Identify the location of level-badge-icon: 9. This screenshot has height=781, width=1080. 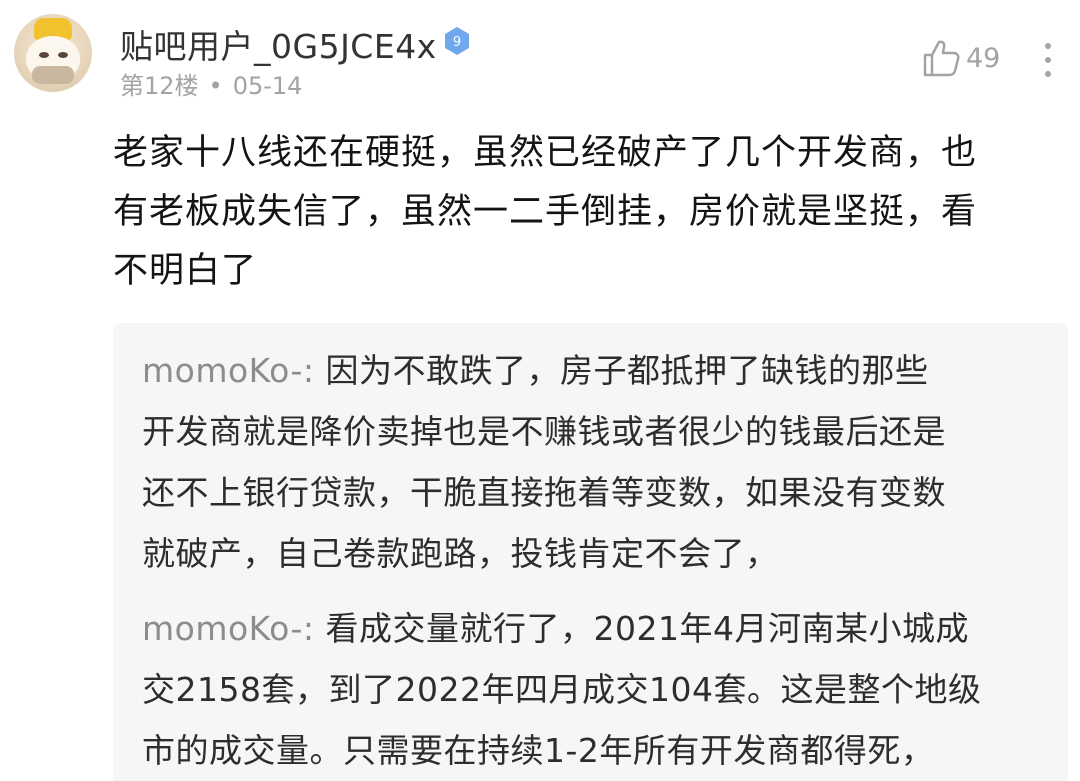
(457, 41).